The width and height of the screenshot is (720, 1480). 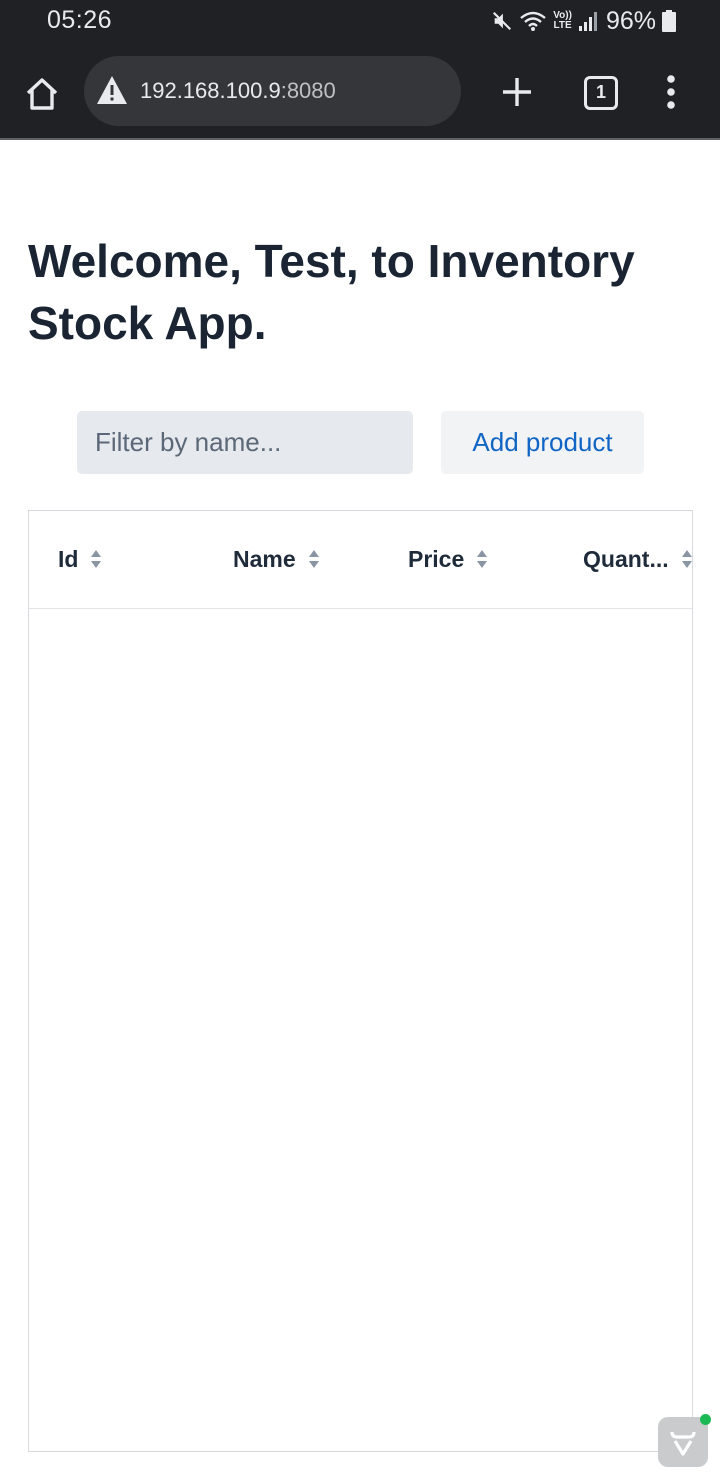 I want to click on column-label: Id, so click(x=68, y=558).